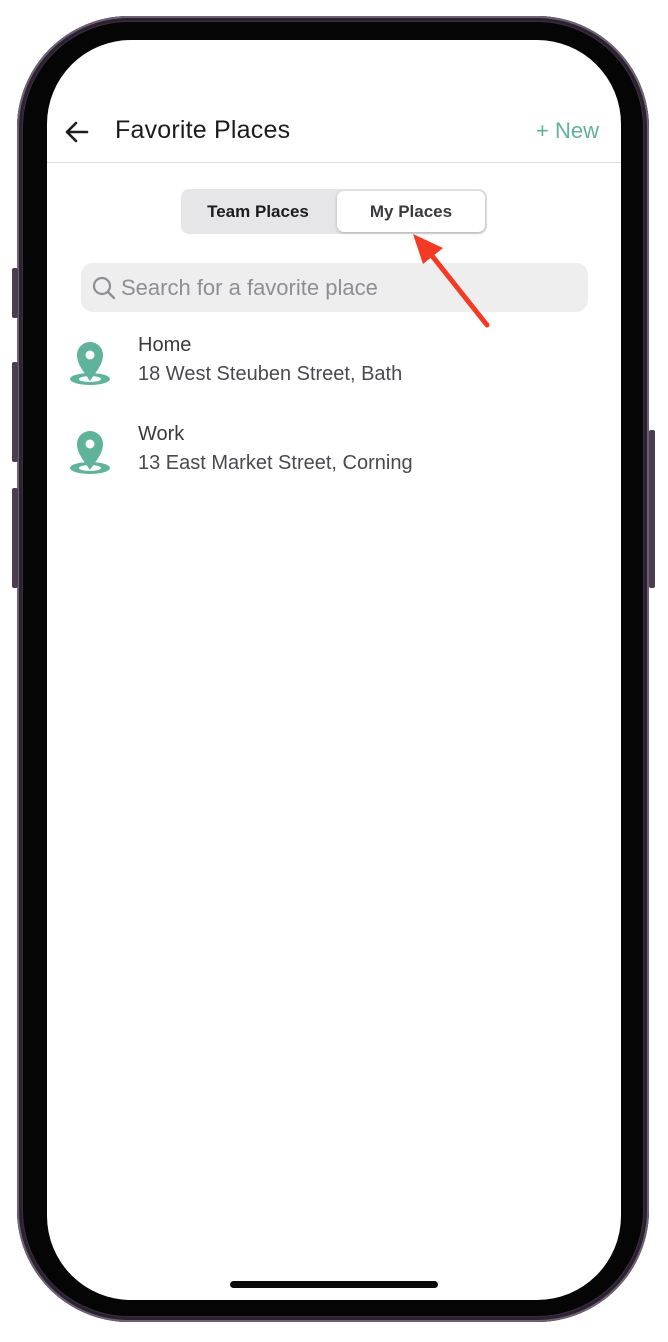  Describe the element at coordinates (77, 132) in the screenshot. I see `back-arrow-icon` at that location.